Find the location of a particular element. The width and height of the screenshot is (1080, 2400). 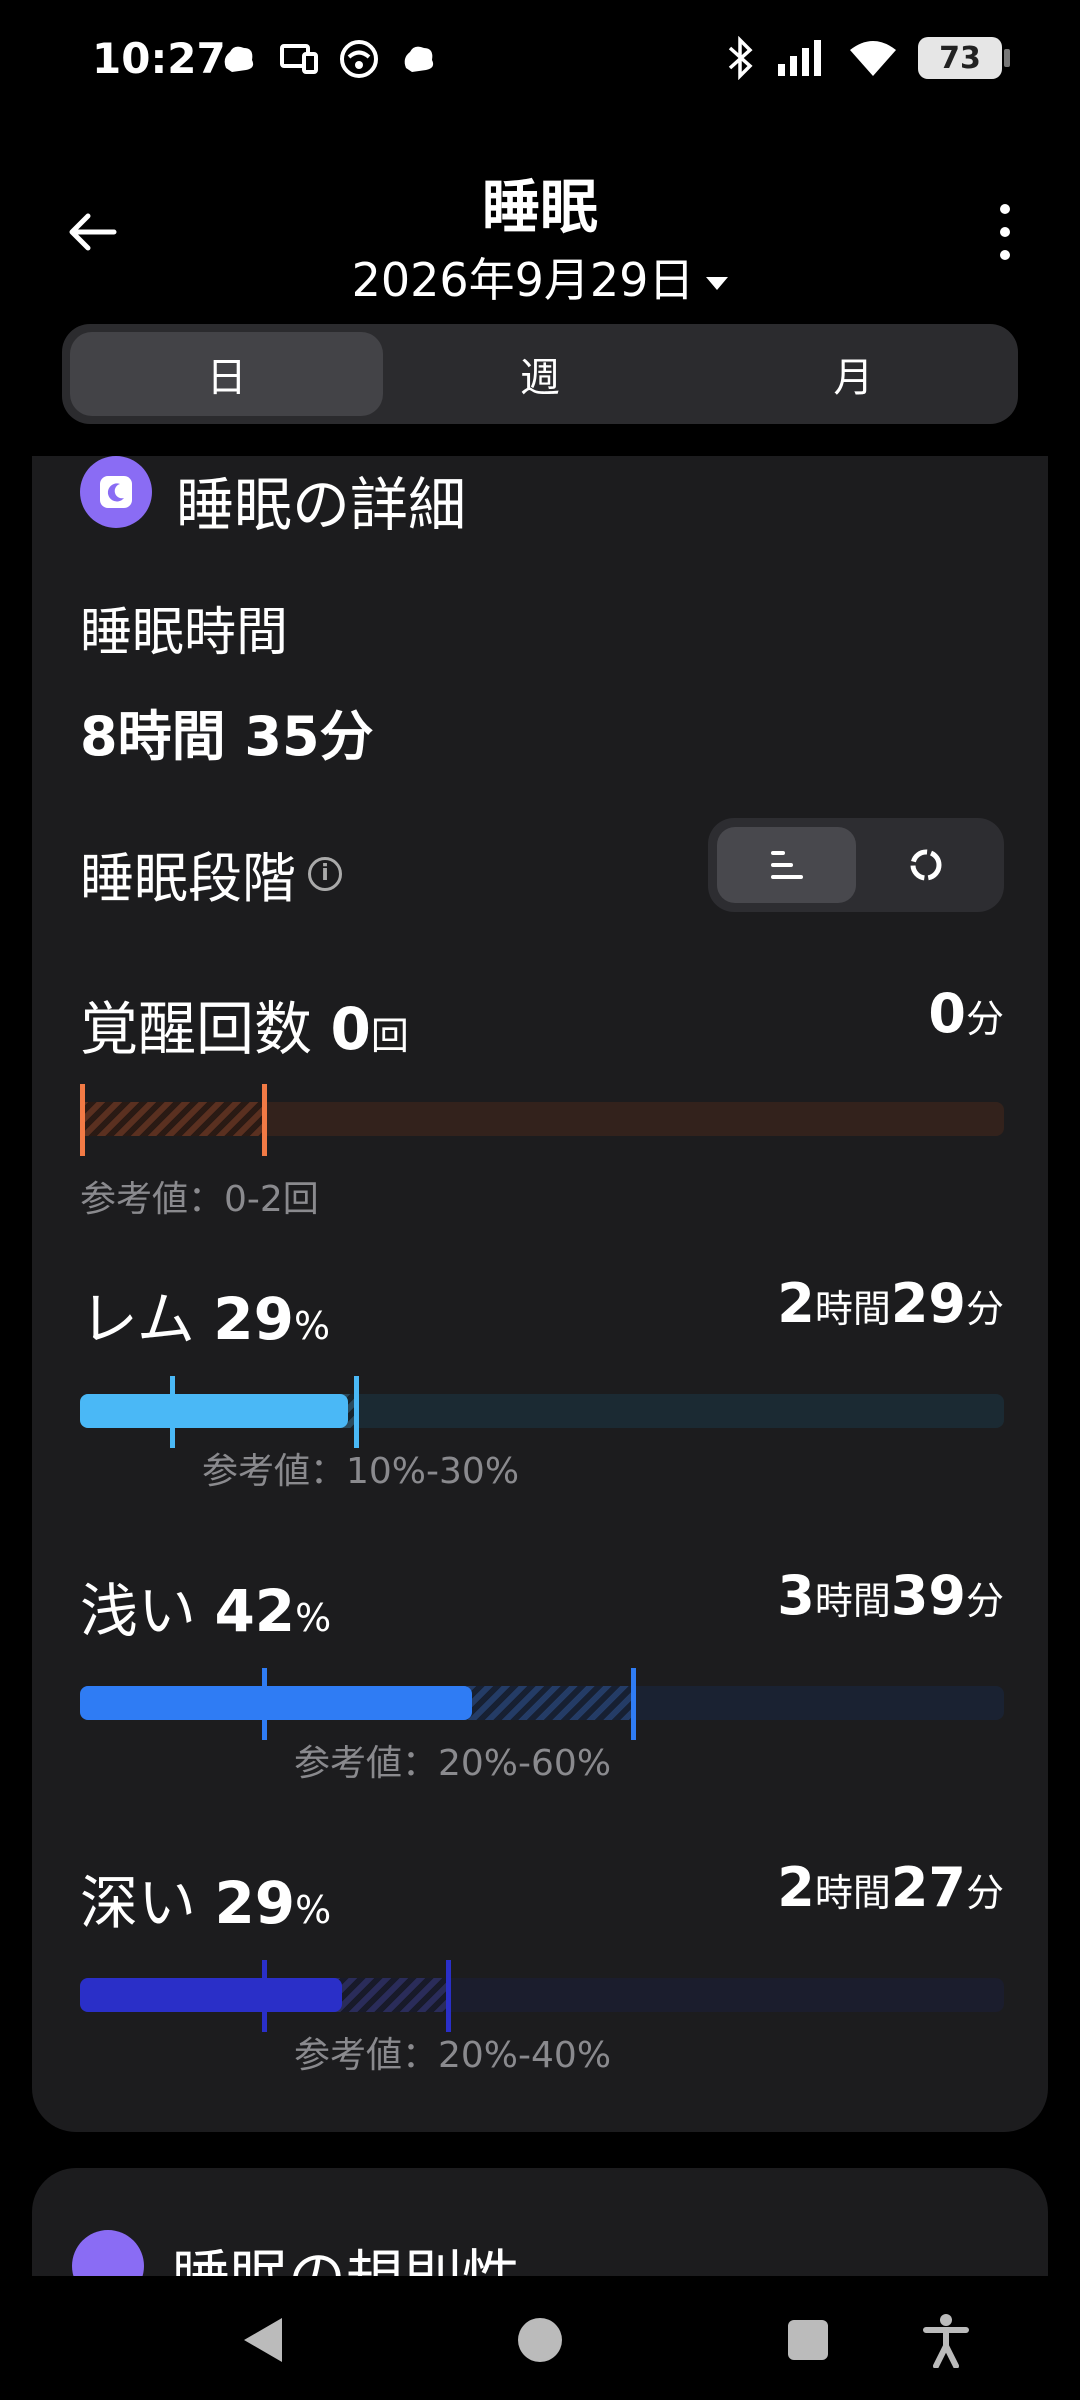

stage-rem-name: レム 29% is located at coordinates (205, 1319).